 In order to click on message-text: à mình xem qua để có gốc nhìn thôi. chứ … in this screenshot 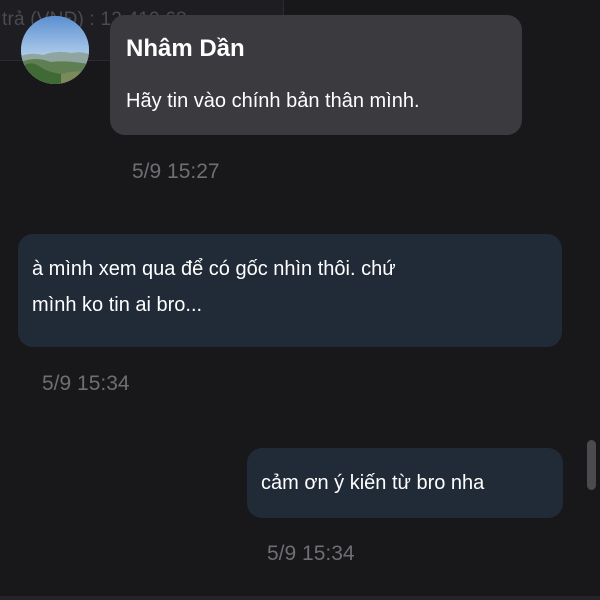, I will do `click(292, 287)`.